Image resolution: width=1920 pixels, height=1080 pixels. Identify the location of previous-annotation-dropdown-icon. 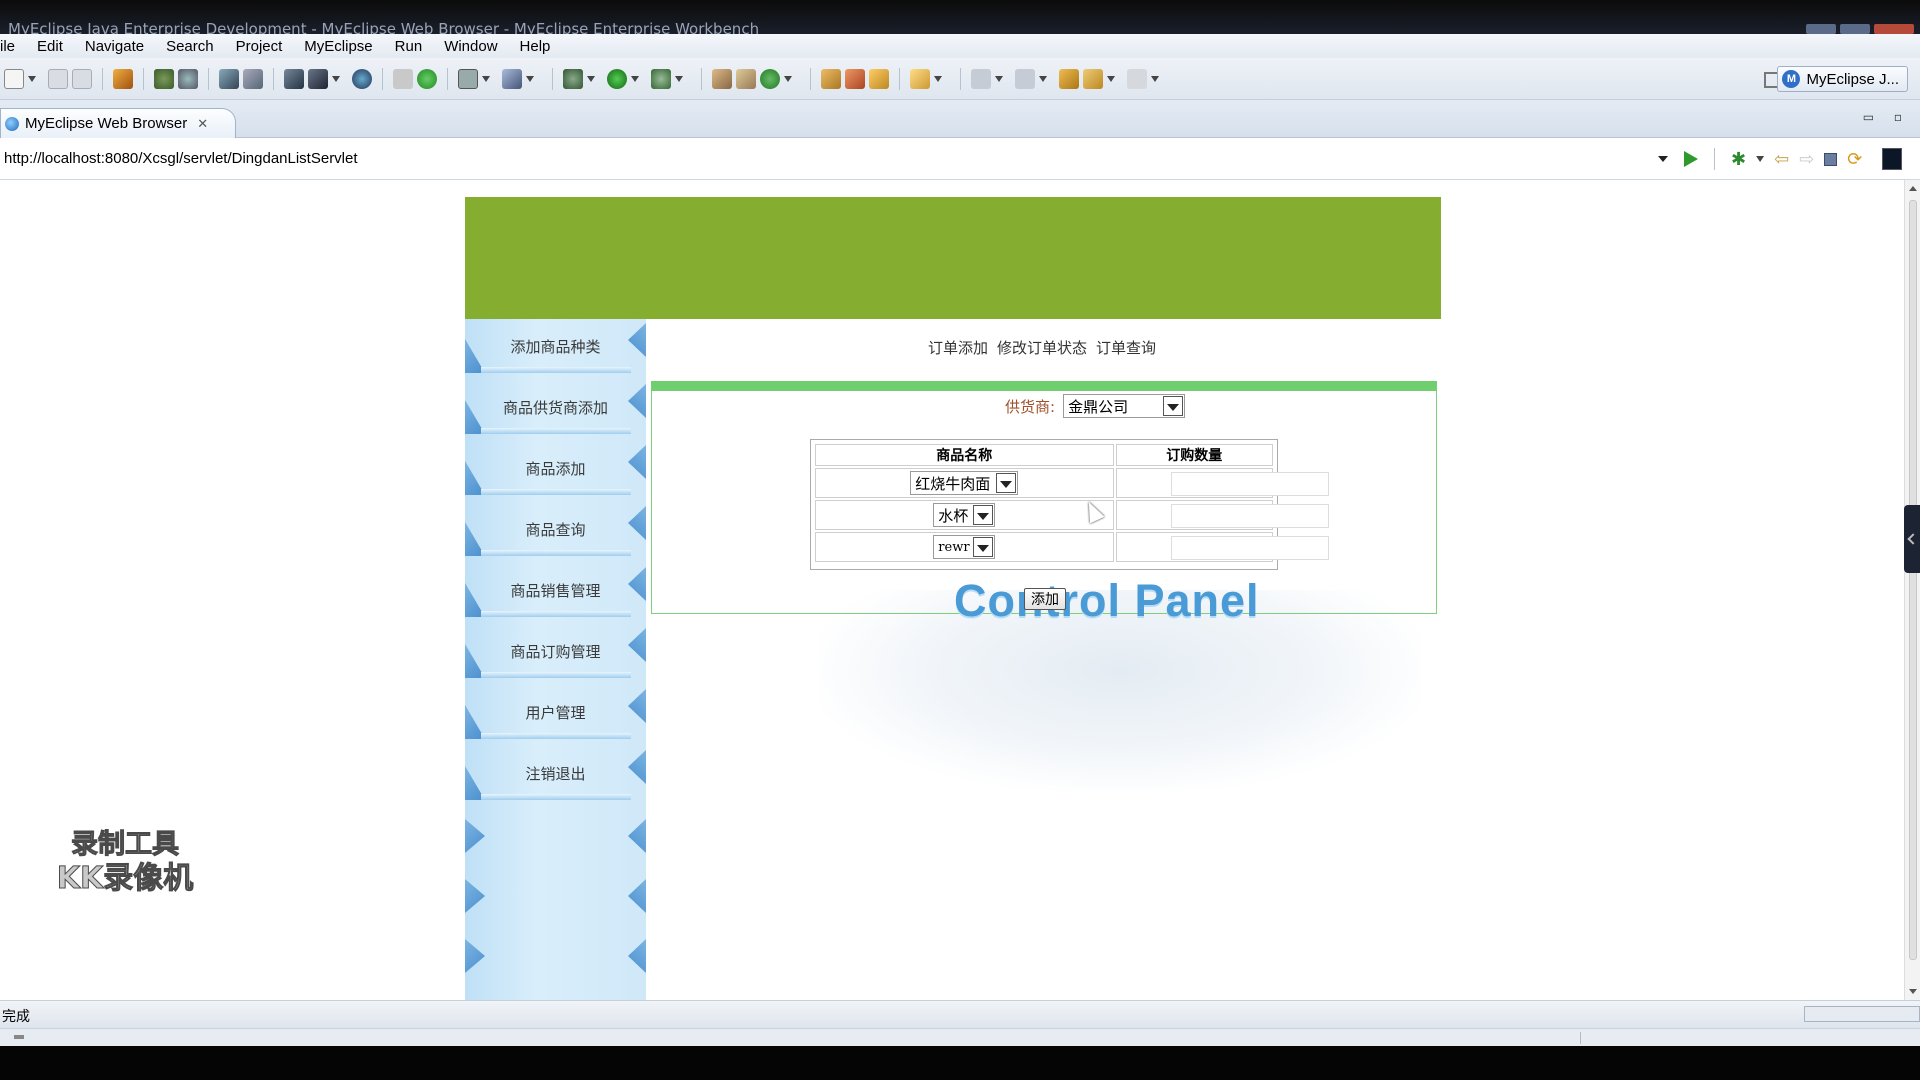
(1043, 79).